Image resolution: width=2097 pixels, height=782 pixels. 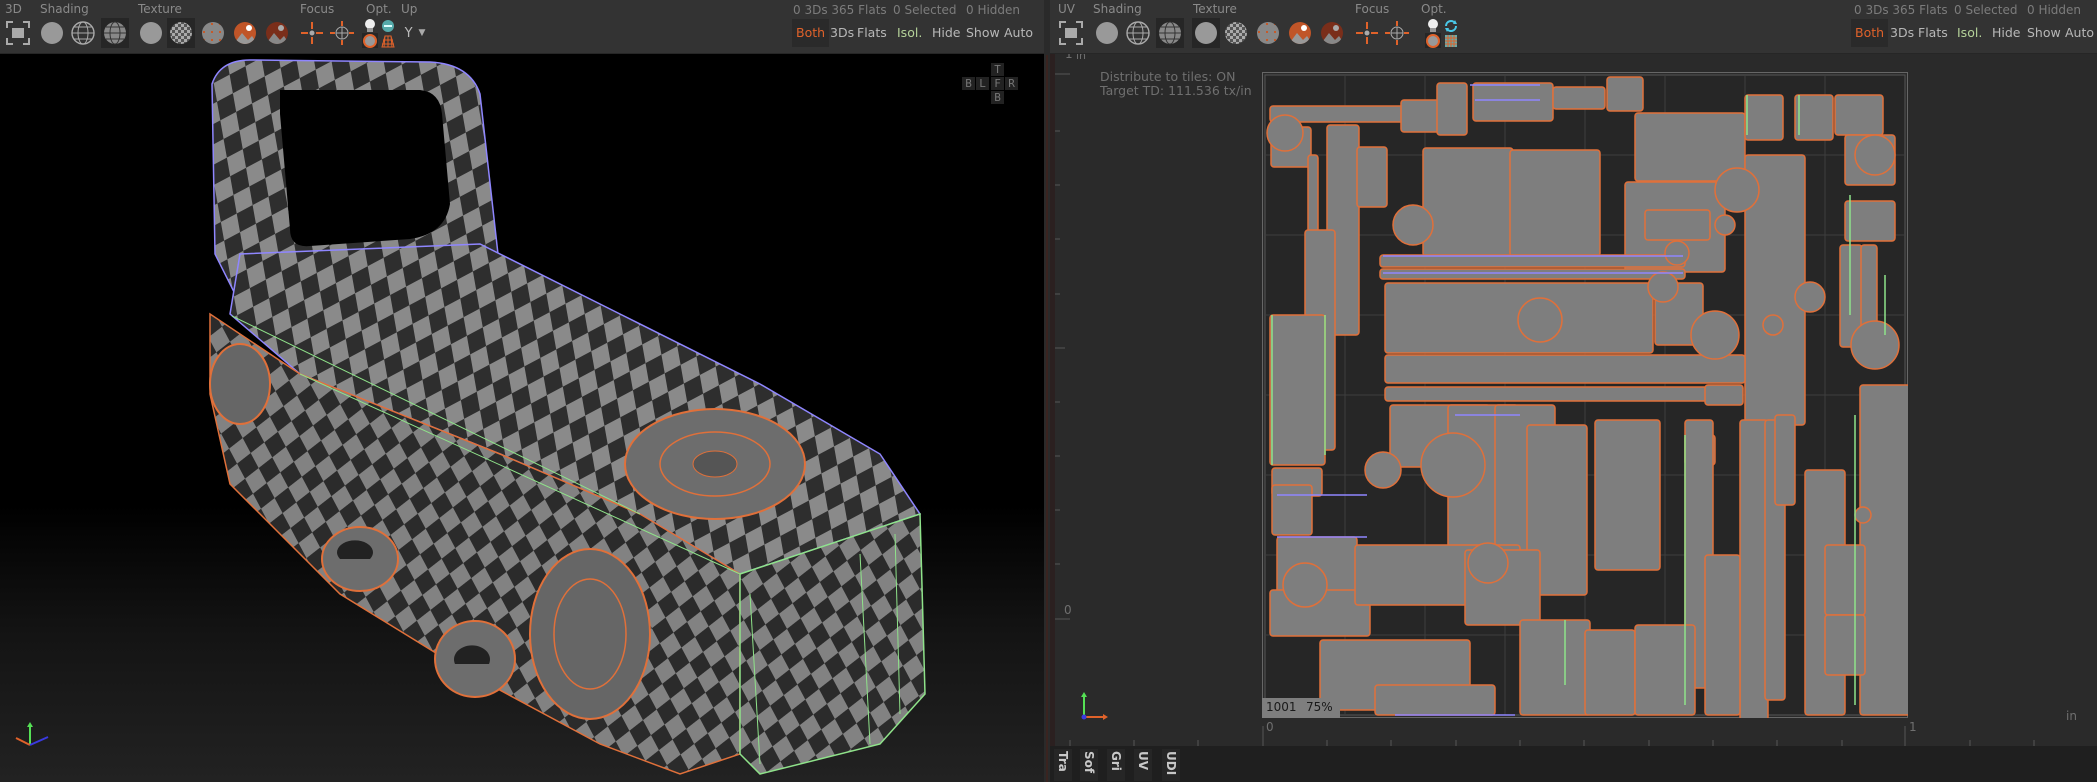 What do you see at coordinates (997, 69) in the screenshot?
I see `navcube-top: T` at bounding box center [997, 69].